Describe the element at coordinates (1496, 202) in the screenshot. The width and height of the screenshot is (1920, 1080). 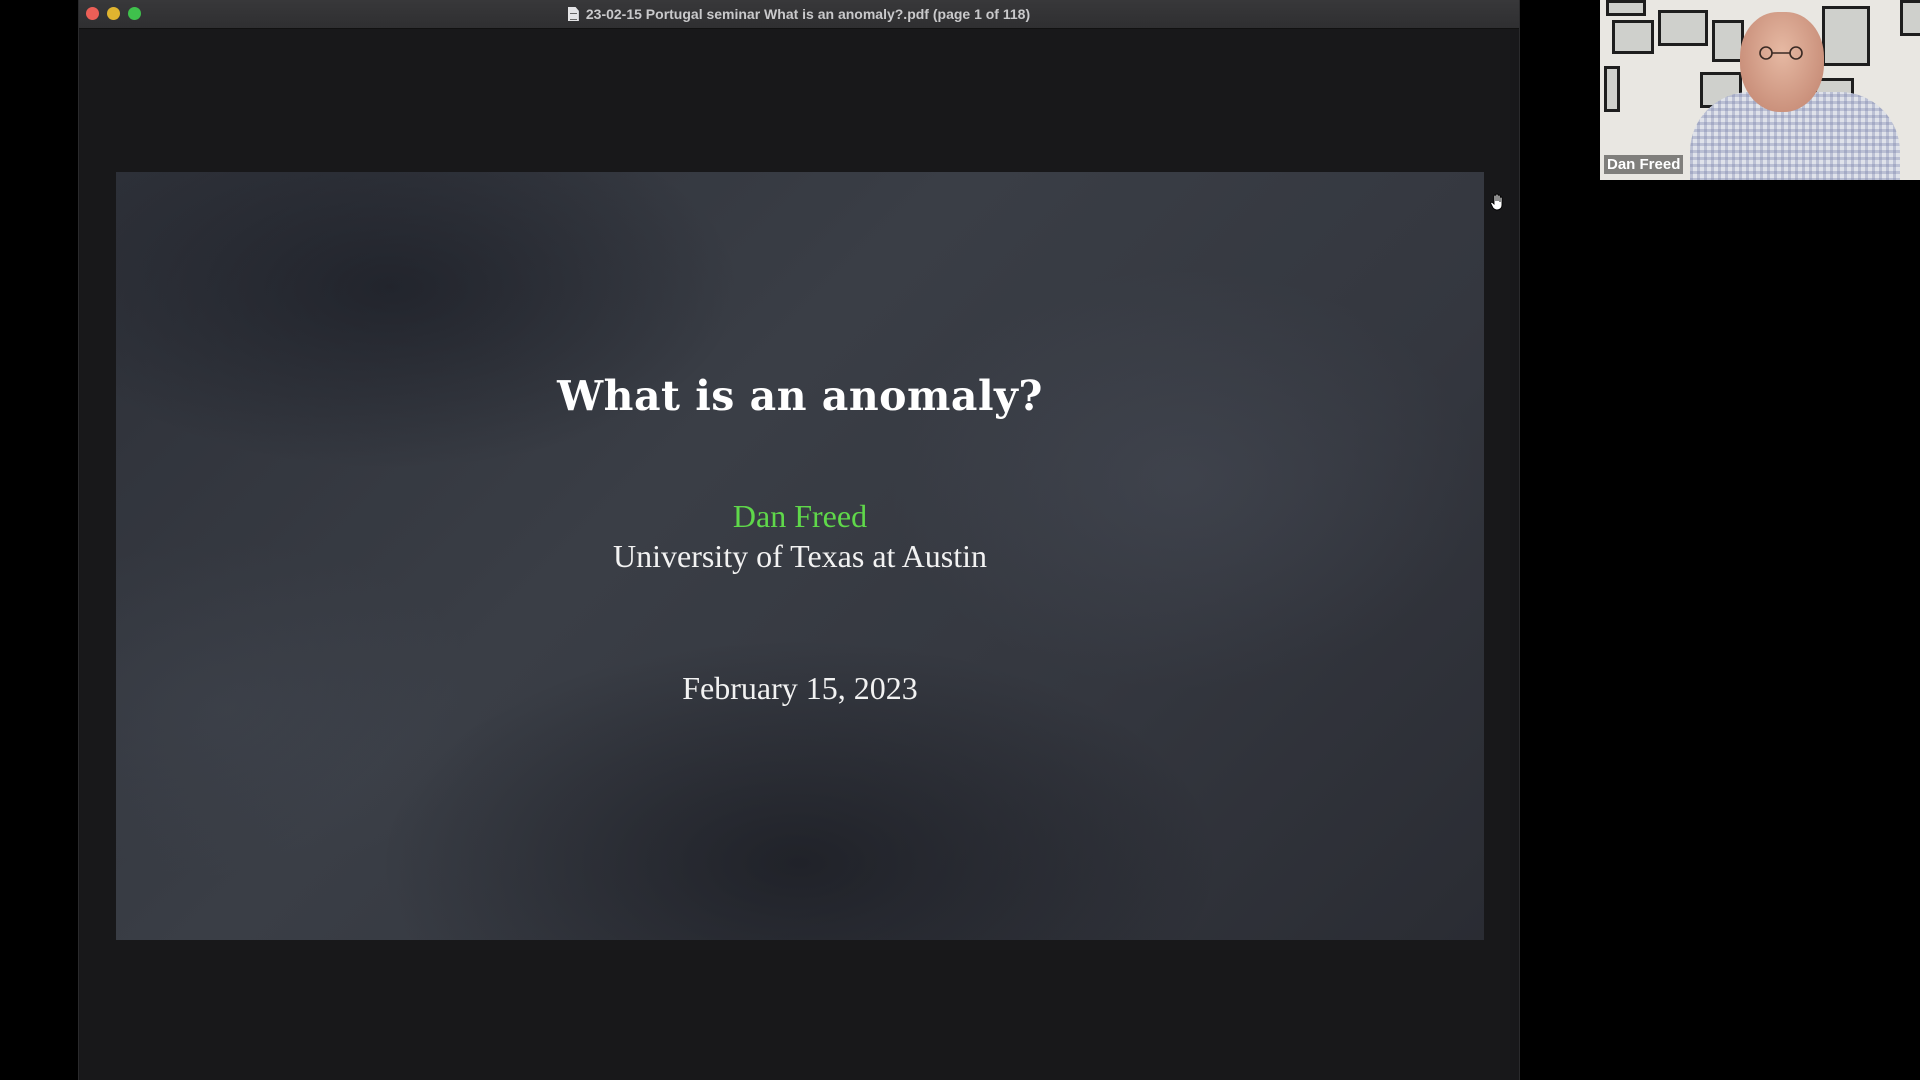
I see `hand-cursor-icon` at that location.